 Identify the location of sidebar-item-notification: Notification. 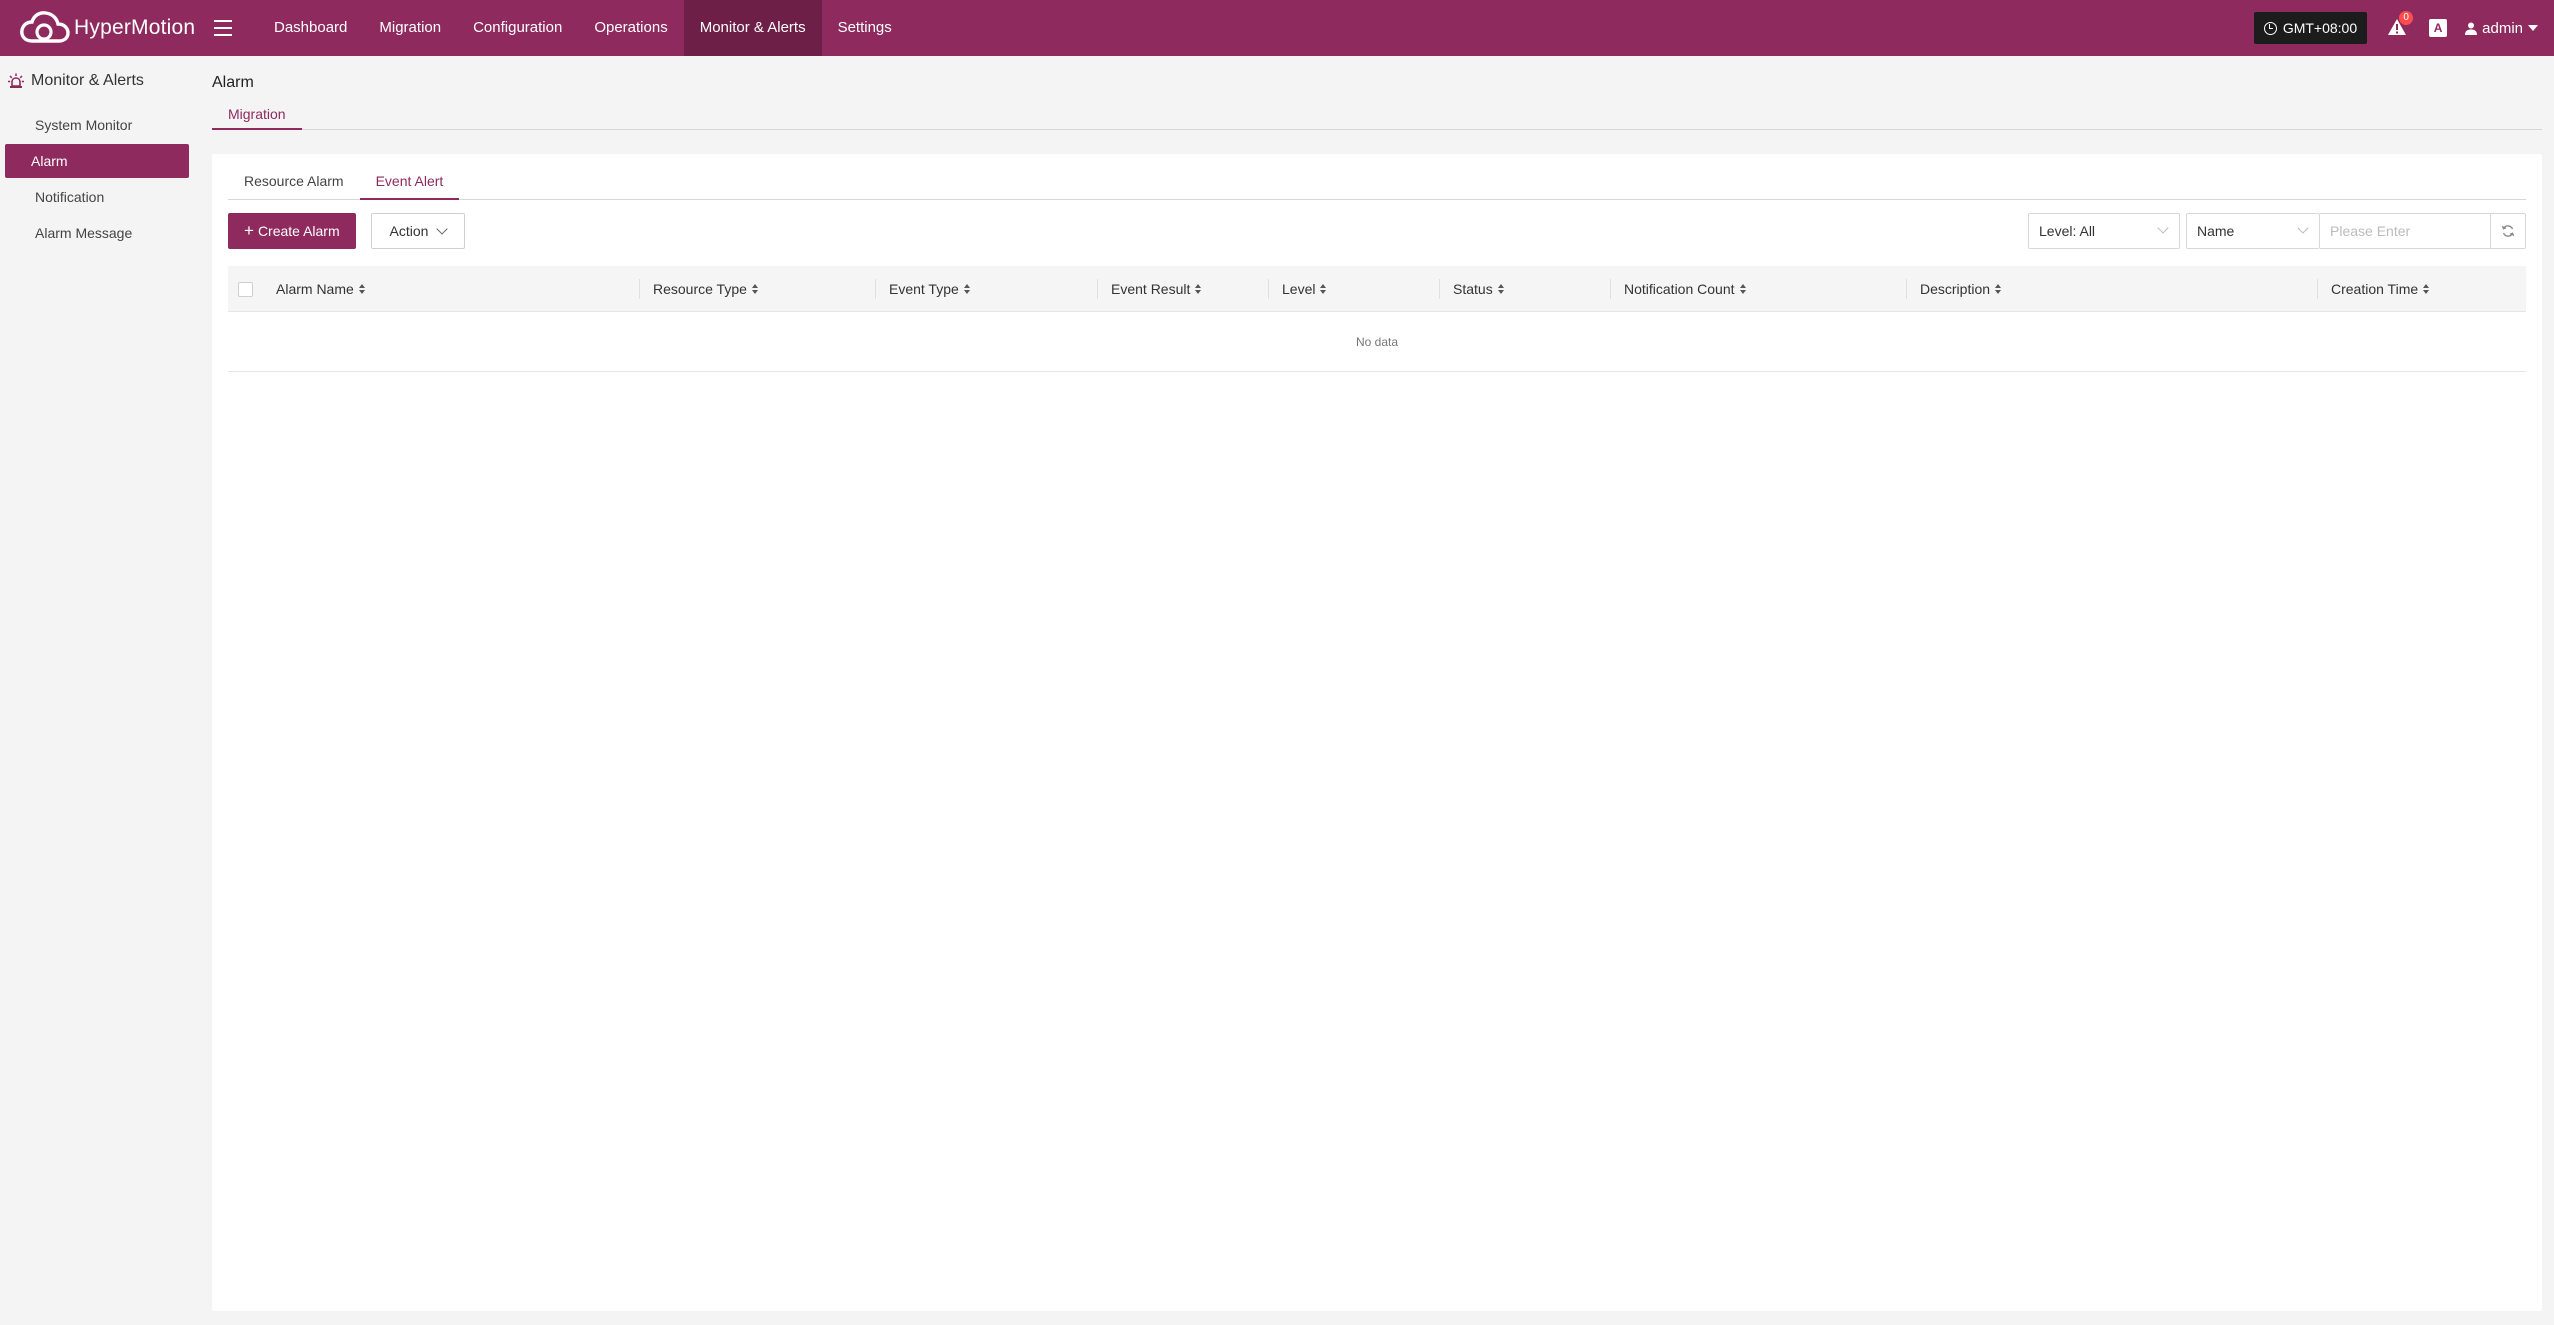
(97, 197).